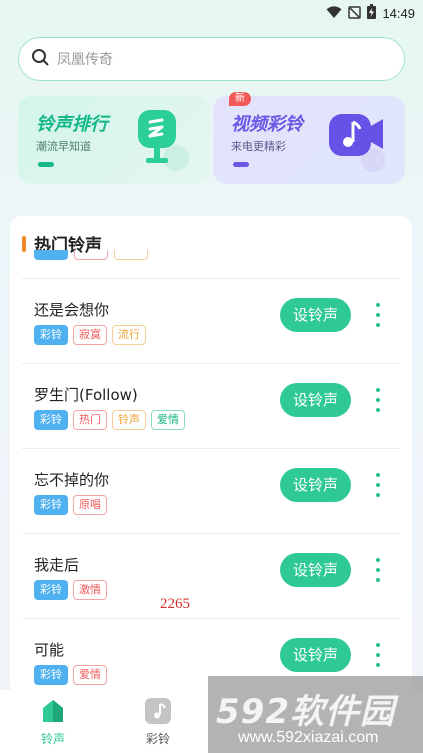 Image resolution: width=423 pixels, height=753 pixels. What do you see at coordinates (129, 335) in the screenshot?
I see `tag: 流行` at bounding box center [129, 335].